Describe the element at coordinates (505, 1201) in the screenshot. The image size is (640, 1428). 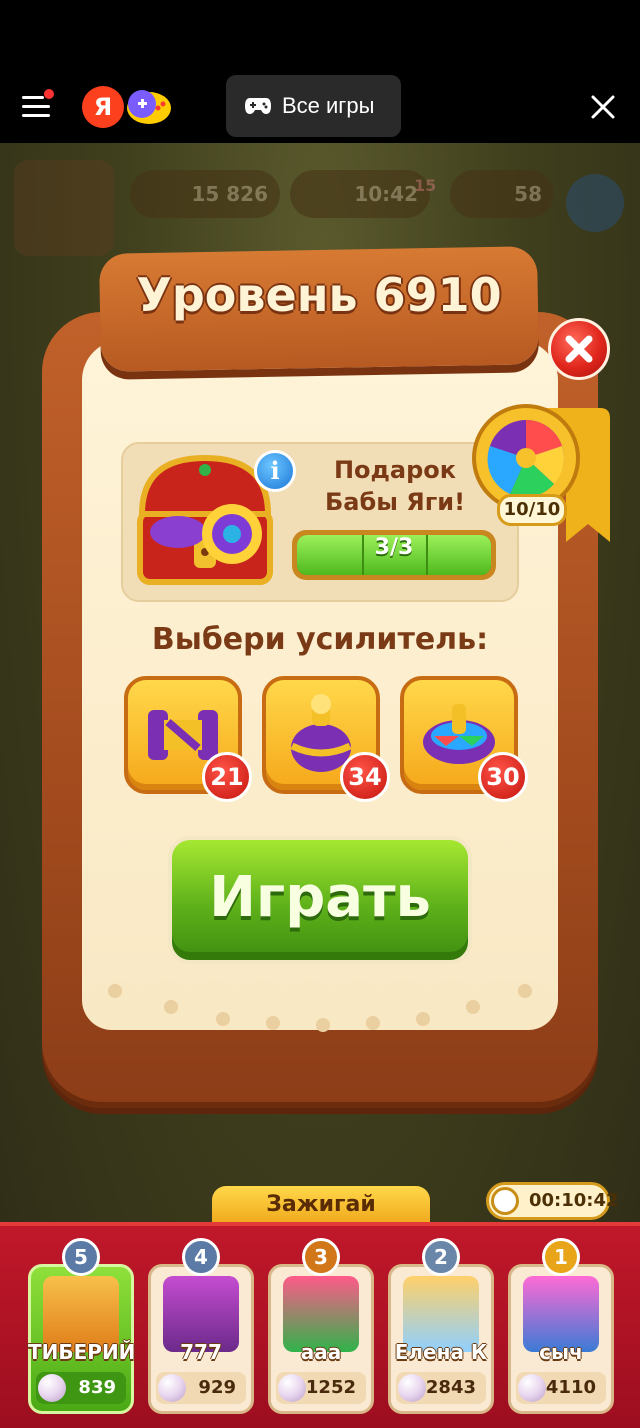
I see `clock-icon` at that location.